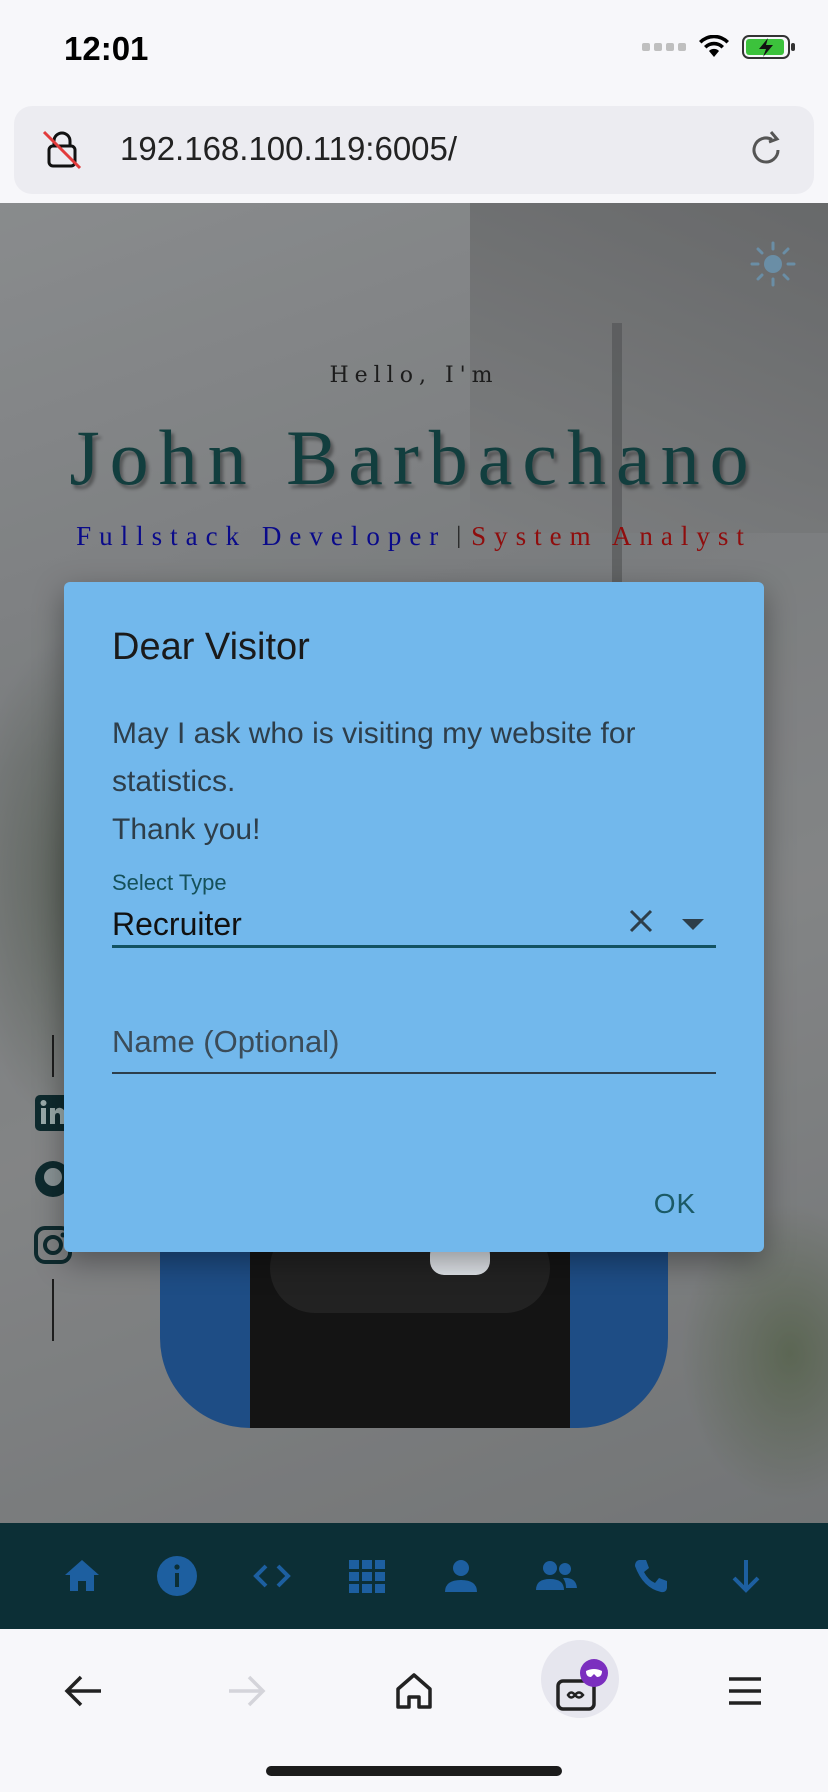  What do you see at coordinates (414, 1771) in the screenshot?
I see `home-indicator` at bounding box center [414, 1771].